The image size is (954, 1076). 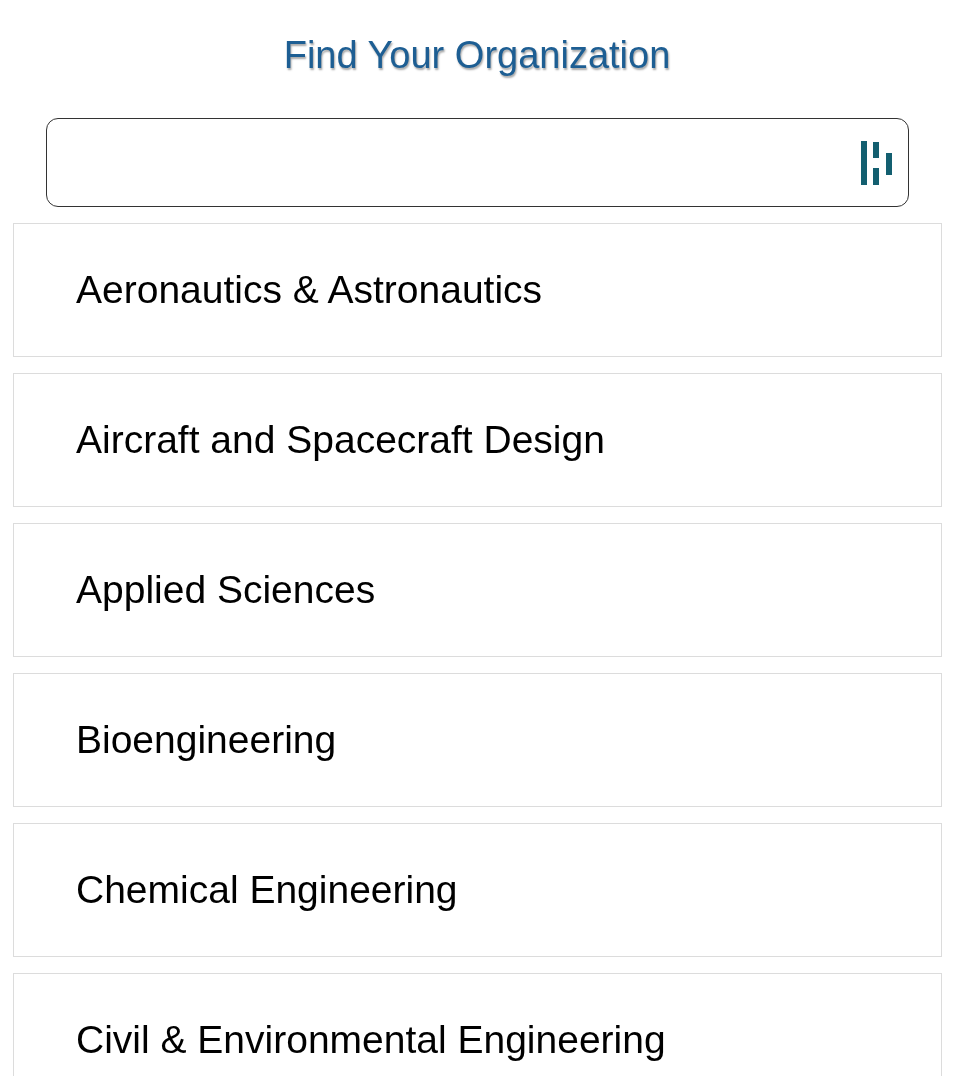 I want to click on search-field, so click(x=477, y=162).